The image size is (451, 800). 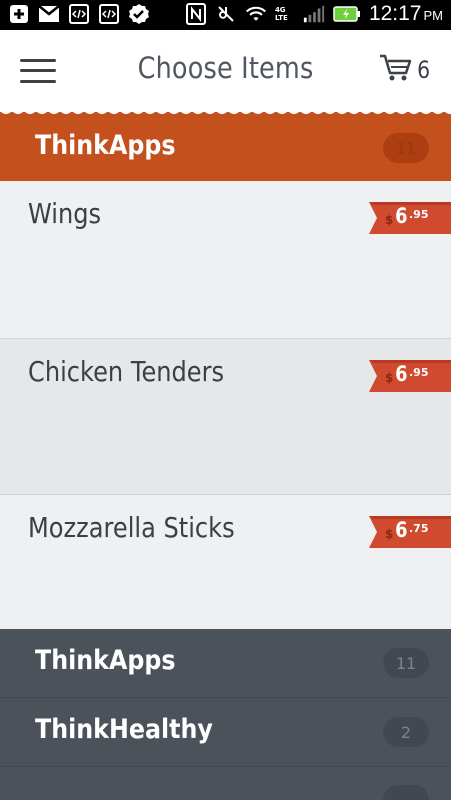 What do you see at coordinates (314, 14) in the screenshot?
I see `signal-icon` at bounding box center [314, 14].